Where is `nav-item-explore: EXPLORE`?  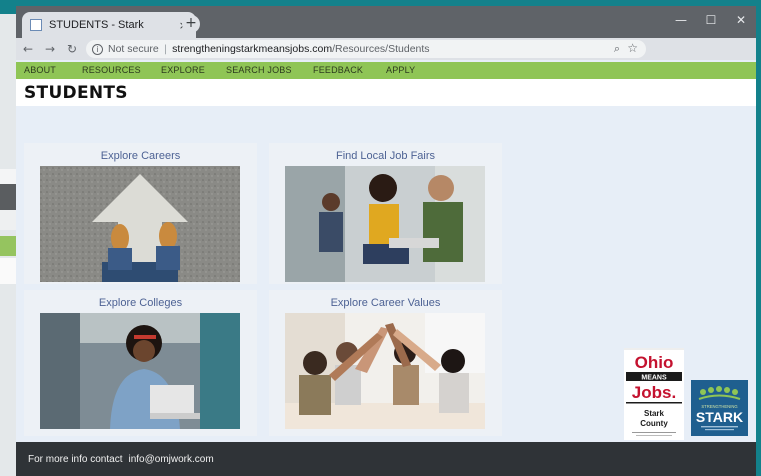 nav-item-explore: EXPLORE is located at coordinates (183, 70).